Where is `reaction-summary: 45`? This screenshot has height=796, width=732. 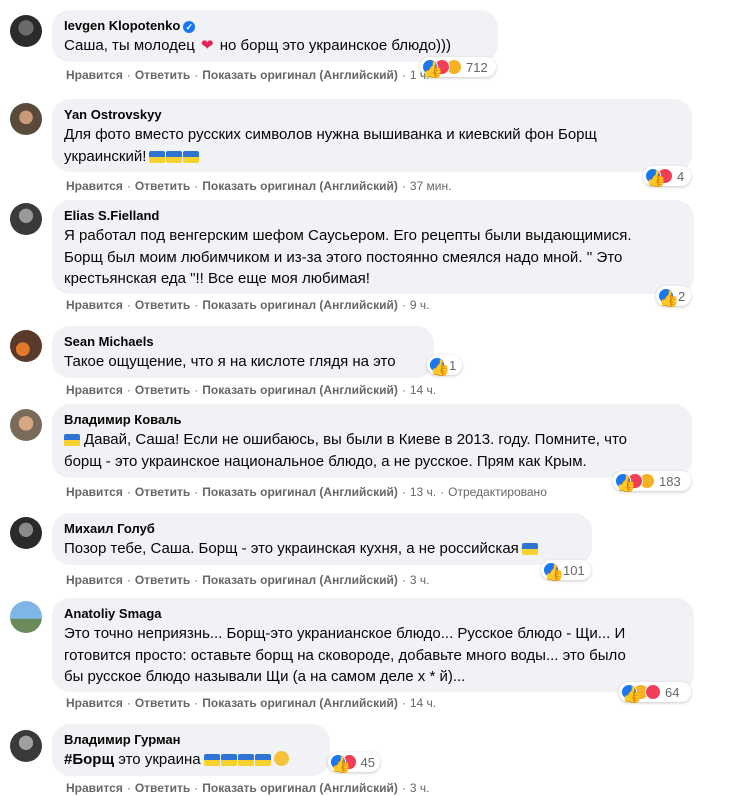
reaction-summary: 45 is located at coordinates (354, 762).